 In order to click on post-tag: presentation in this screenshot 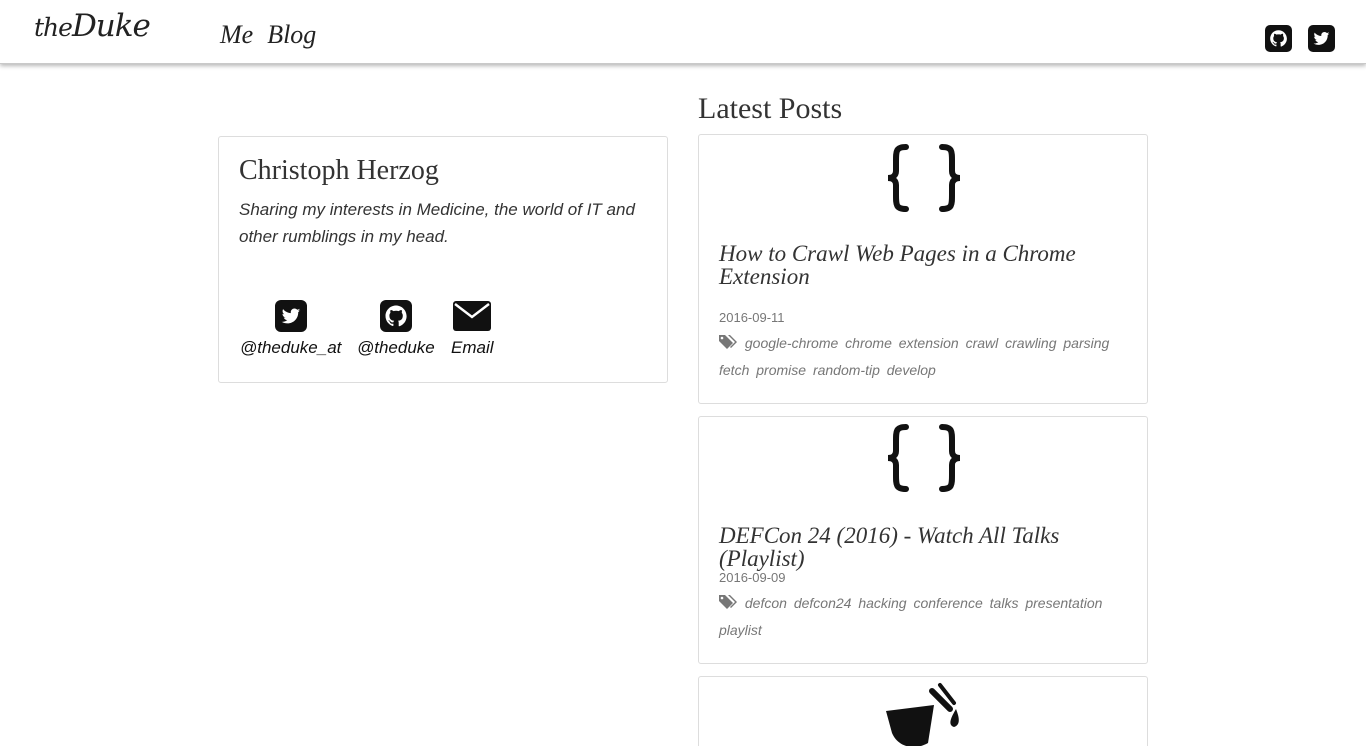, I will do `click(1063, 603)`.